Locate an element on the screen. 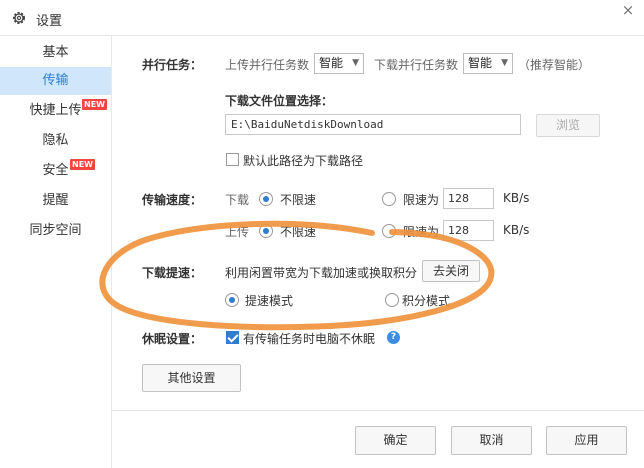 This screenshot has width=644, height=468. sleep-settings-label: 休眠设置： is located at coordinates (172, 339).